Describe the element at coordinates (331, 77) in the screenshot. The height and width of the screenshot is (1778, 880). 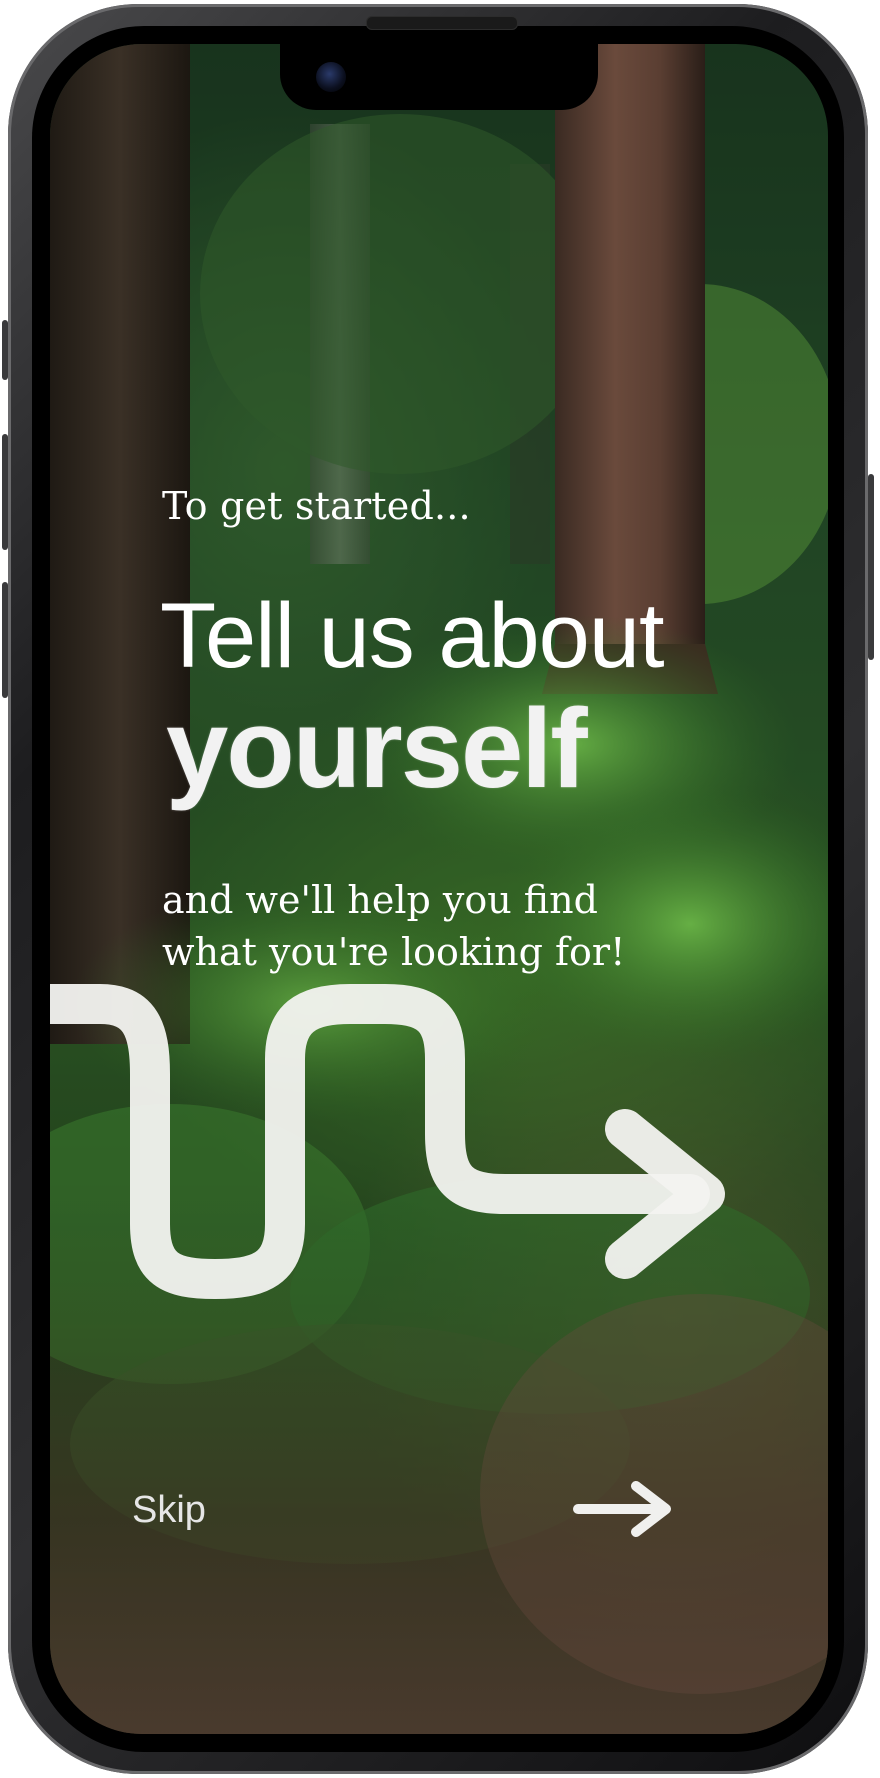
I see `front-camera` at that location.